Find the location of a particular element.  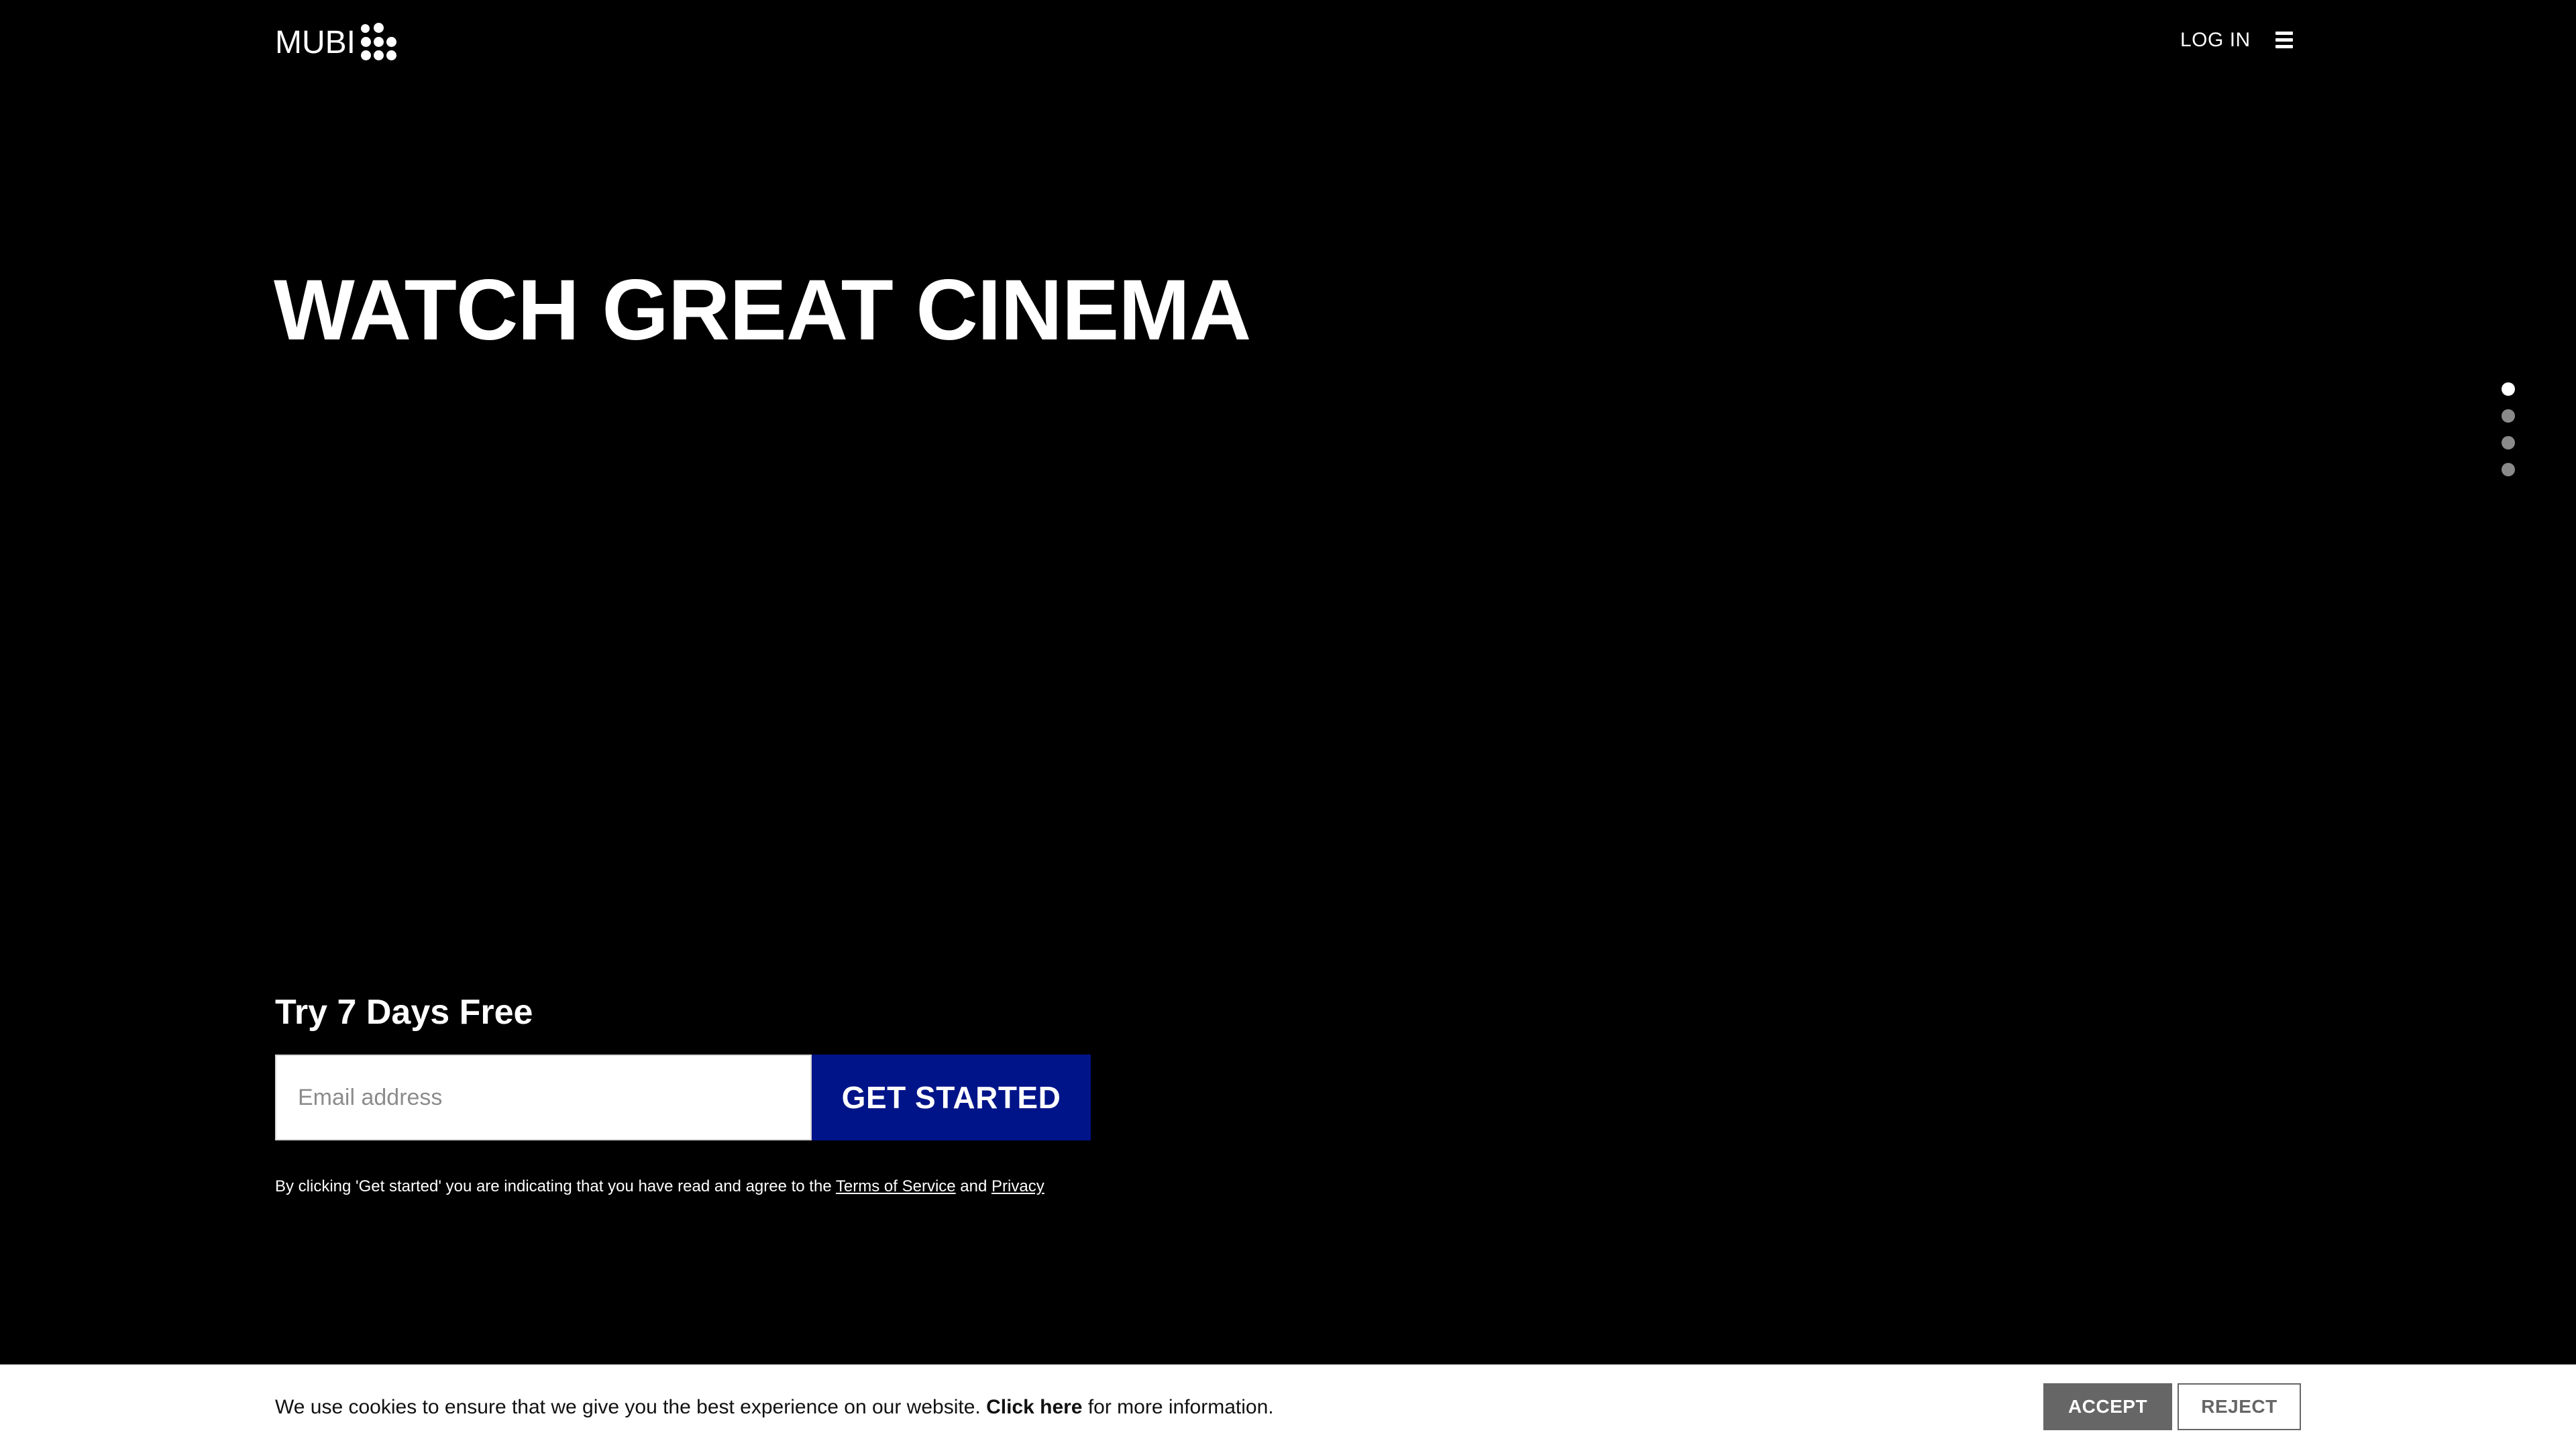

signup-form: GET STARTED is located at coordinates (683, 1097).